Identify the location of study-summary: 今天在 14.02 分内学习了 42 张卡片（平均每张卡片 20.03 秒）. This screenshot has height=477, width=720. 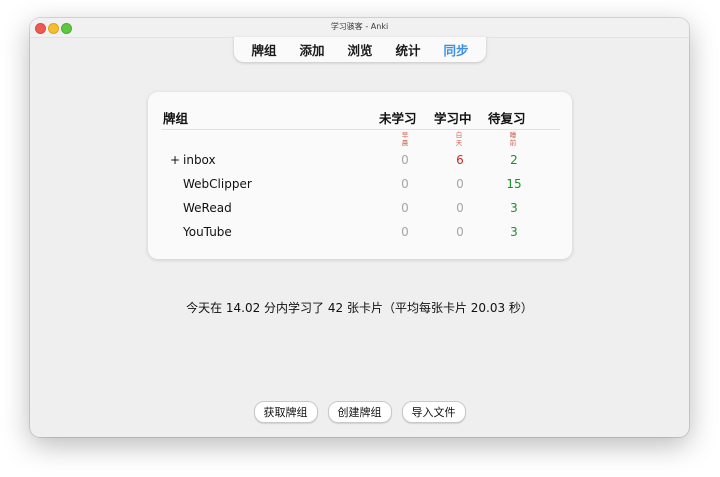
(359, 308).